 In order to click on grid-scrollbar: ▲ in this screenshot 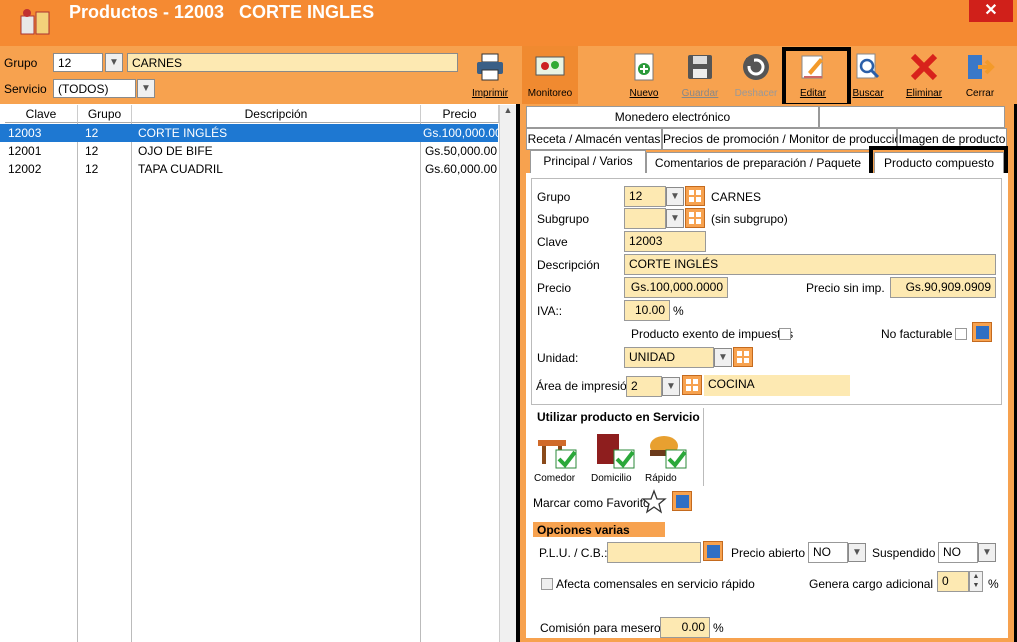, I will do `click(507, 373)`.